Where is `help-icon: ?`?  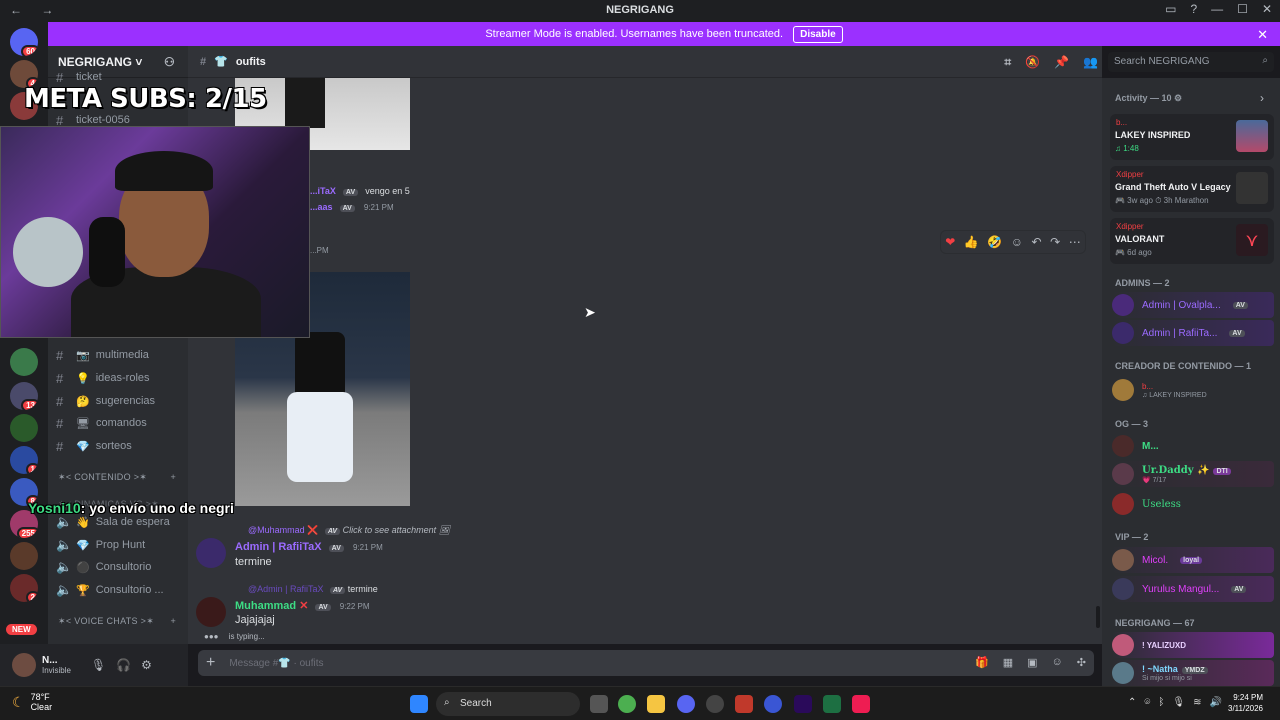
help-icon: ? is located at coordinates (1193, 9).